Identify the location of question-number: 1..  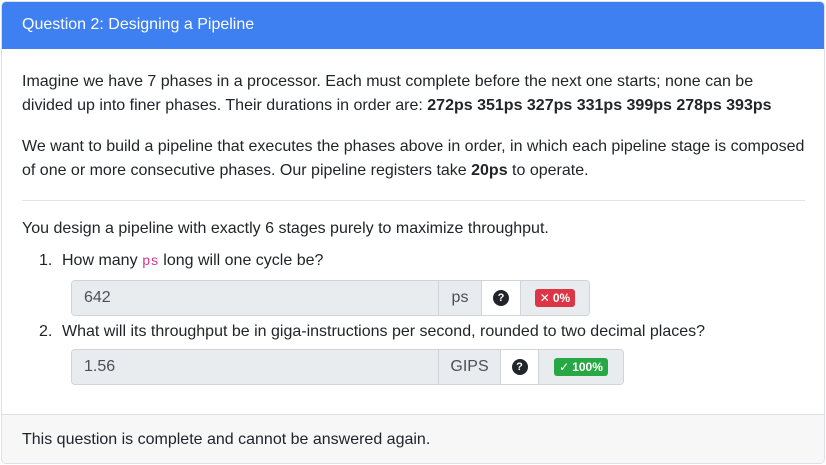
(46, 260).